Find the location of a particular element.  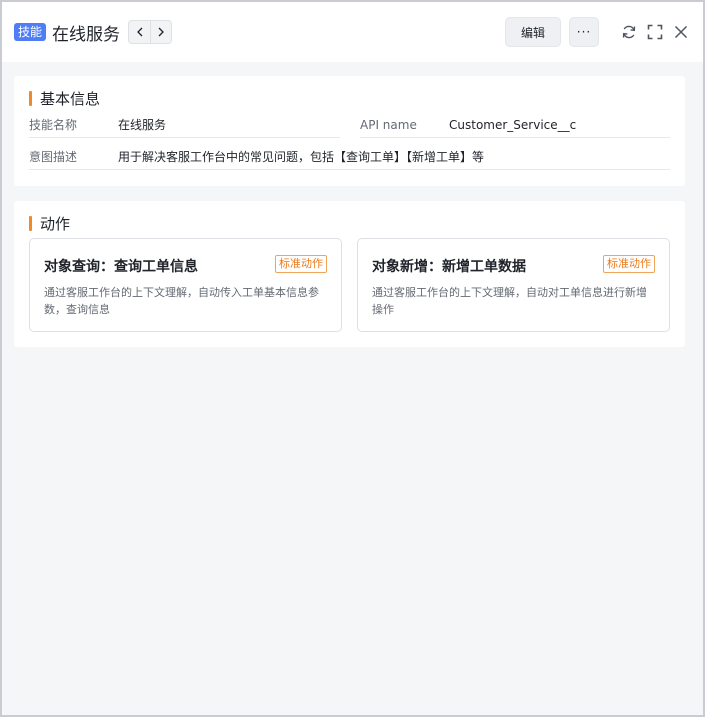

field-value: Customer_Service__c is located at coordinates (513, 124).